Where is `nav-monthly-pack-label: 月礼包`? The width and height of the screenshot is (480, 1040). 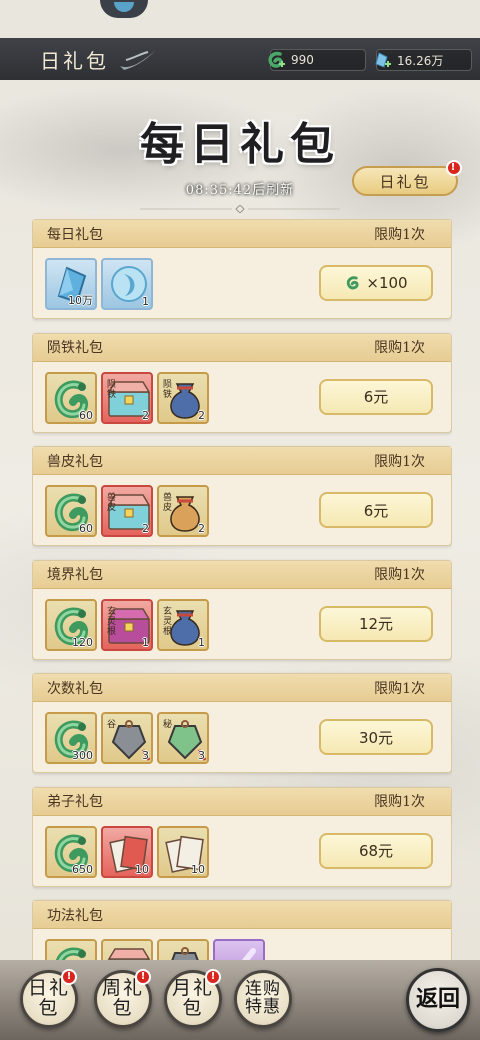
nav-monthly-pack-label: 月礼包 is located at coordinates (193, 998).